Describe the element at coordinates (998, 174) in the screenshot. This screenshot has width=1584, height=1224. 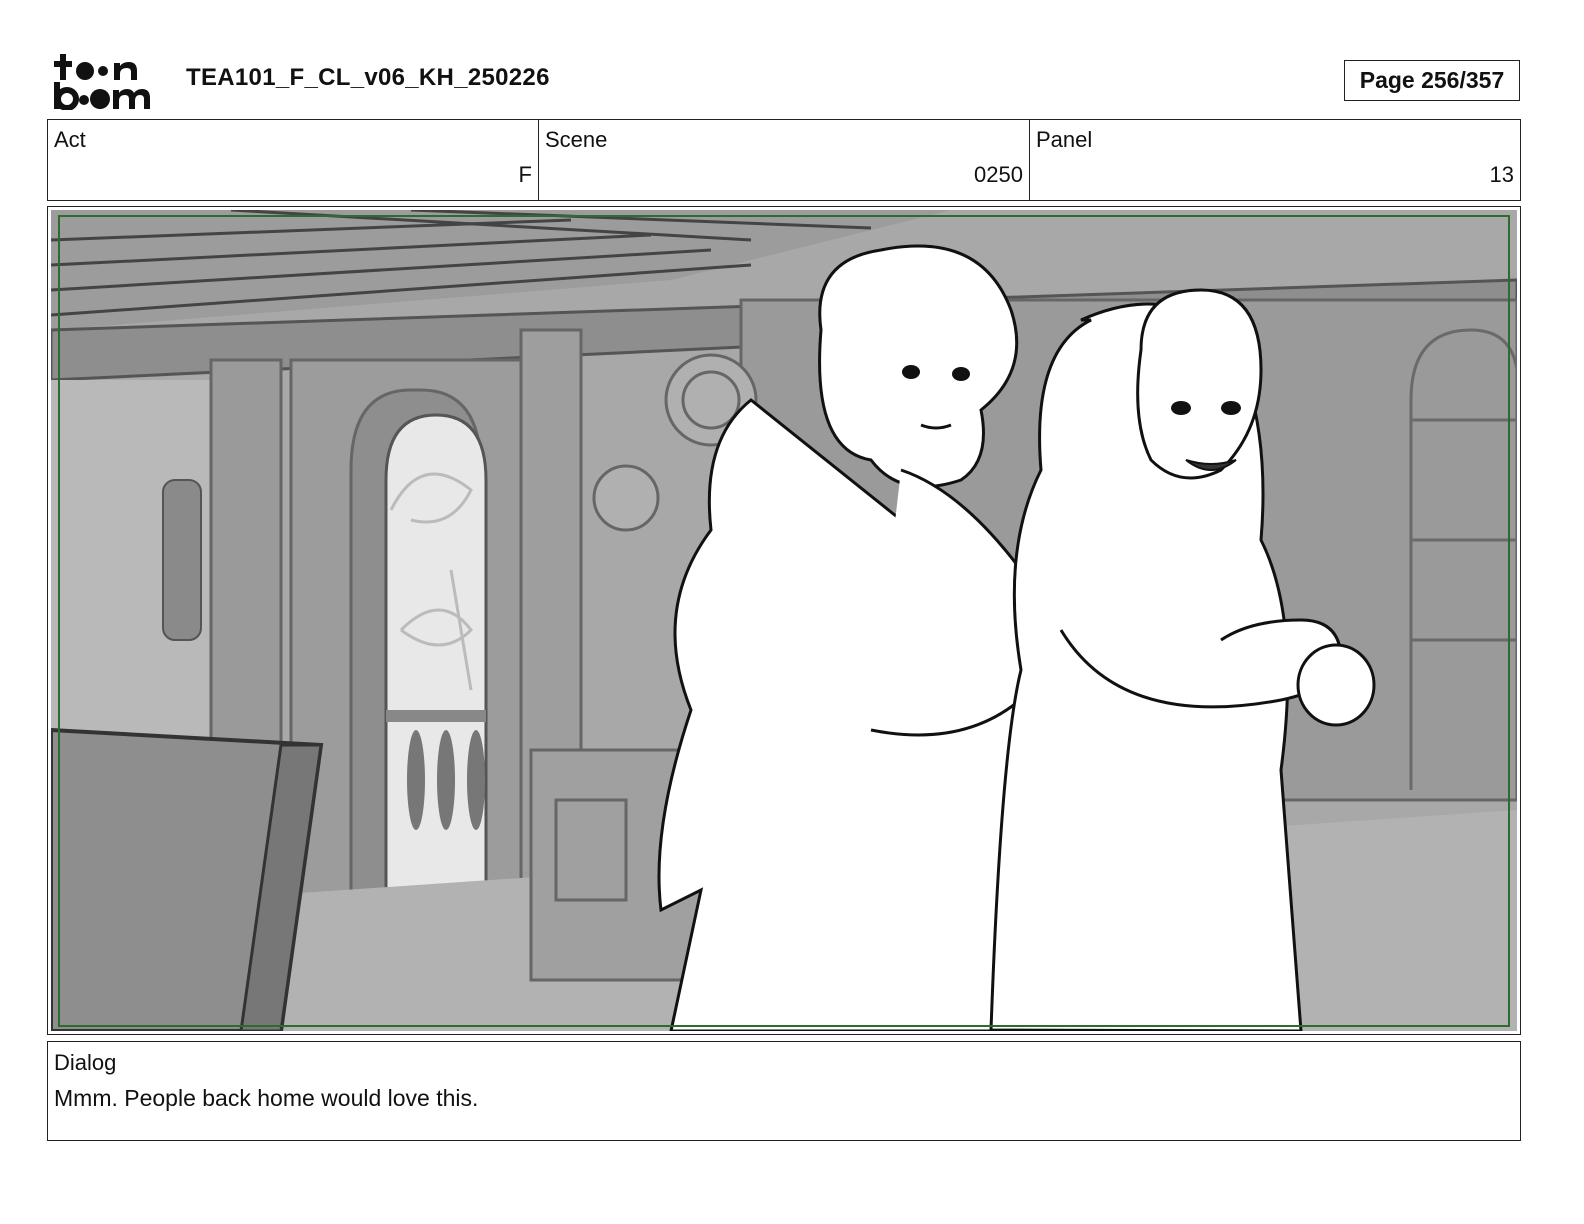
I see `scene-value: 0250` at that location.